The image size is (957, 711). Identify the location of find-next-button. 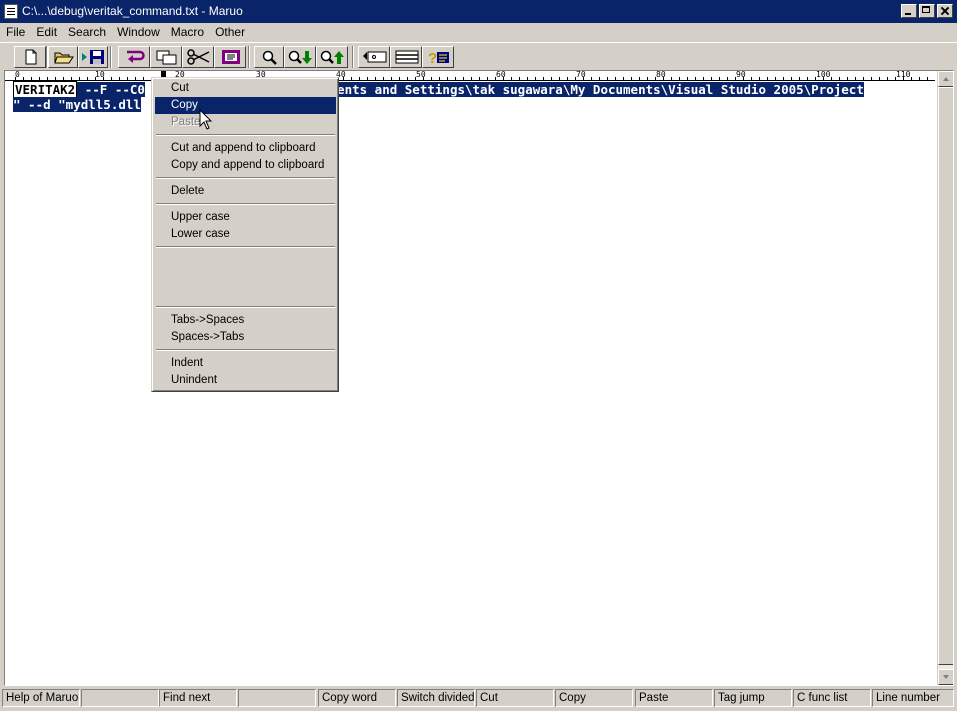
(300, 57).